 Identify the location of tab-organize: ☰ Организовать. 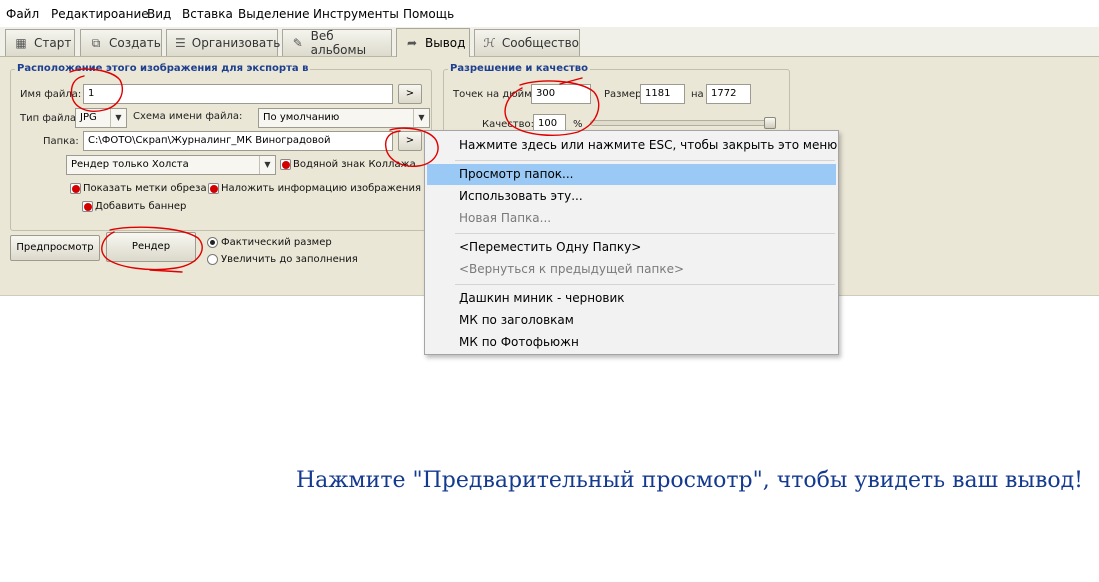
(223, 42).